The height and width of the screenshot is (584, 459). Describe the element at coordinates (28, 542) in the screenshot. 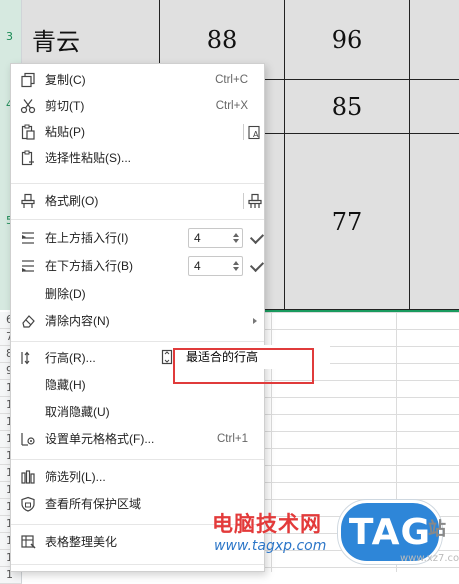

I see `table-beautify-icon` at that location.